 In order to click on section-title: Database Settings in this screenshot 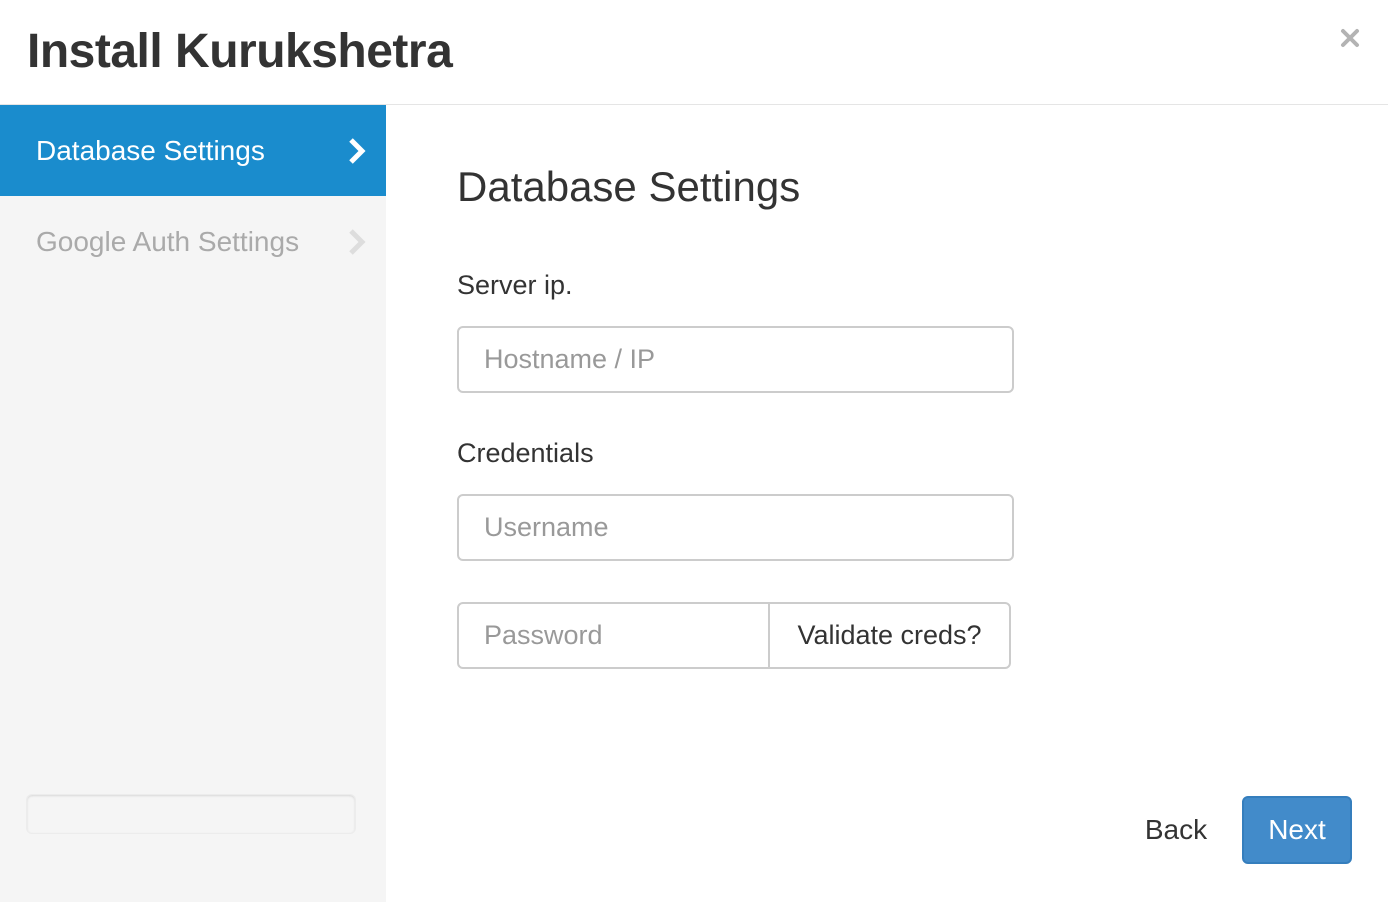, I will do `click(629, 186)`.